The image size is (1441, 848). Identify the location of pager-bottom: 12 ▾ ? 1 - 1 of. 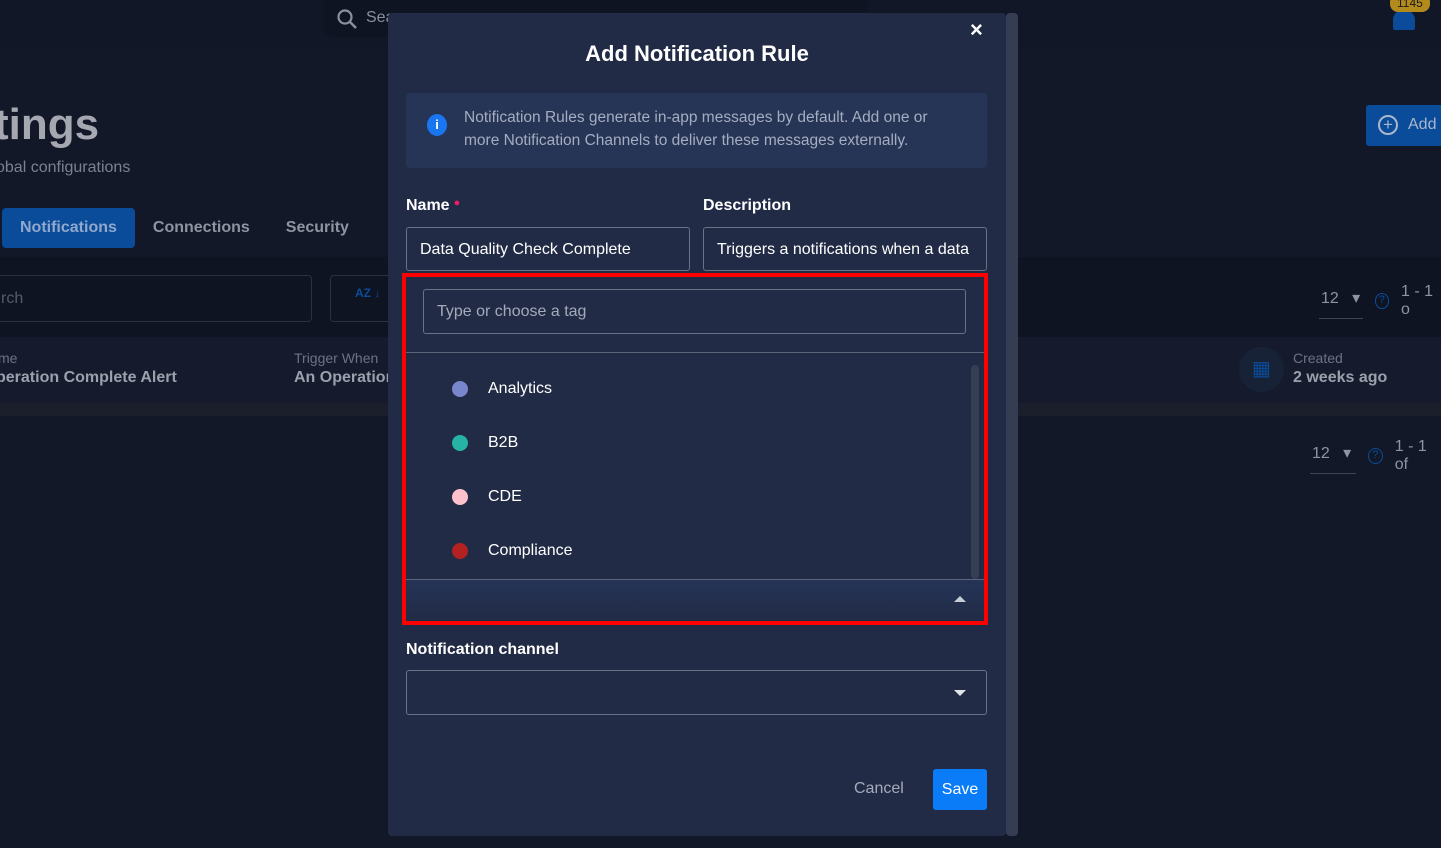
(1375, 455).